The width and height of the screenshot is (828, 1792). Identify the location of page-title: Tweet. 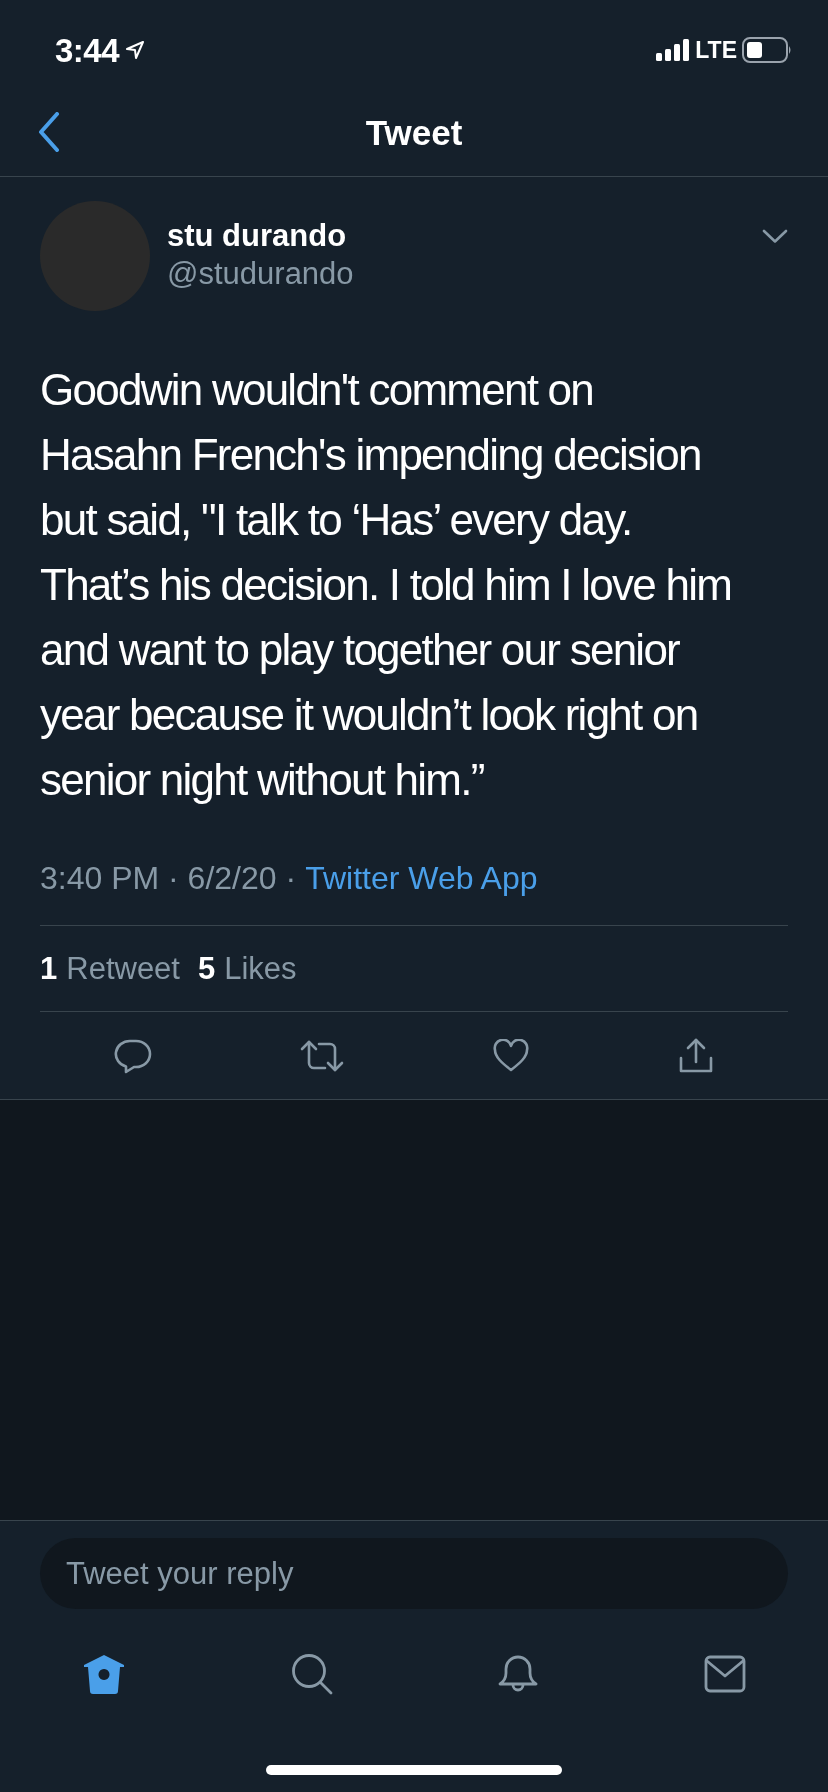
(414, 132).